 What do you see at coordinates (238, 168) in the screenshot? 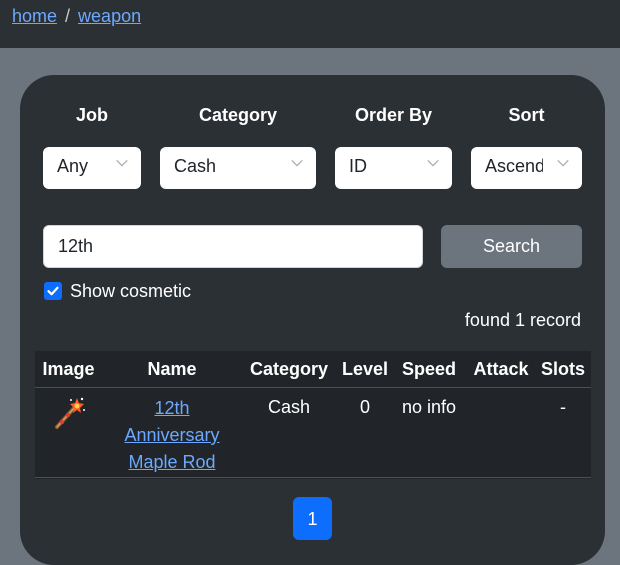
I see `category-select: Cash` at bounding box center [238, 168].